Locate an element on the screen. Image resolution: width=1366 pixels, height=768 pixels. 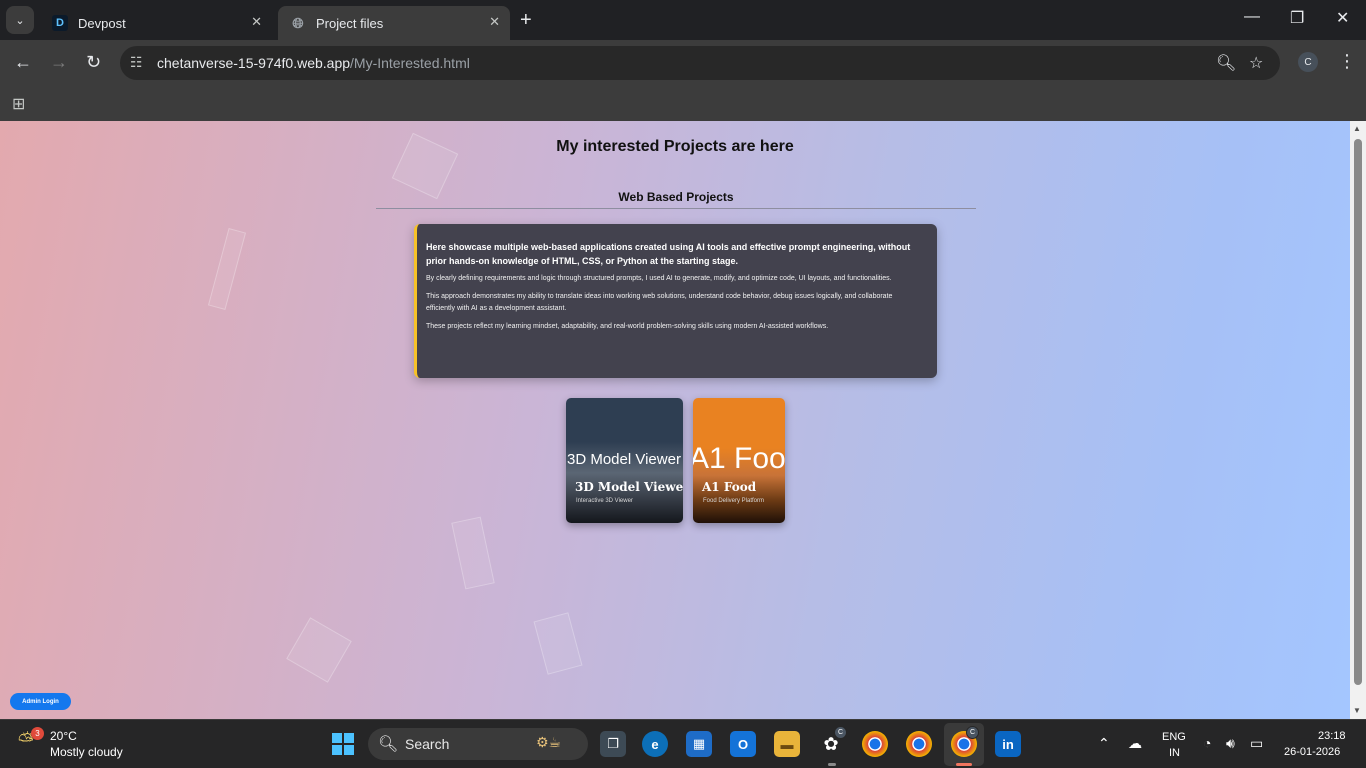
task-view-icon: ❐ is located at coordinates (613, 744).